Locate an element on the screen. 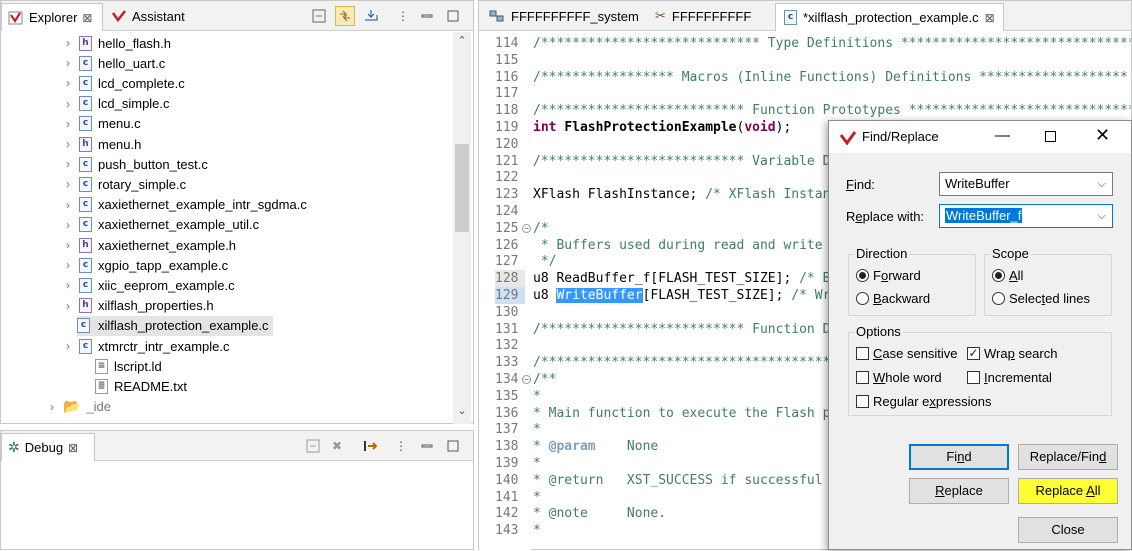 This screenshot has height=551, width=1132. code-line: * Main function to execute the Flash p is located at coordinates (681, 413).